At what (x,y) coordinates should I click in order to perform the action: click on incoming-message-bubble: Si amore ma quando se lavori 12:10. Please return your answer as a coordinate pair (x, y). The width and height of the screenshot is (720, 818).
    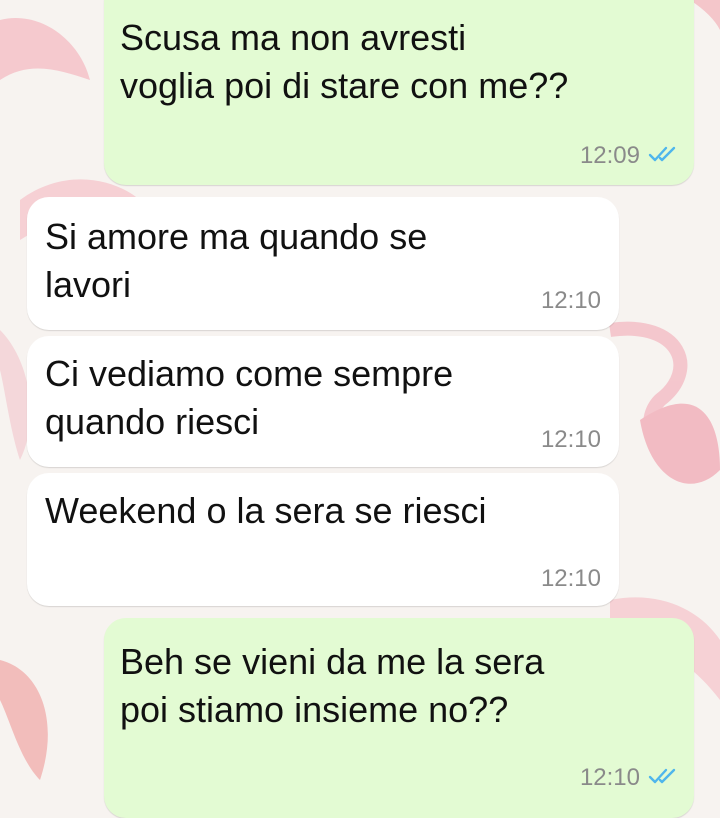
    Looking at the image, I should click on (323, 263).